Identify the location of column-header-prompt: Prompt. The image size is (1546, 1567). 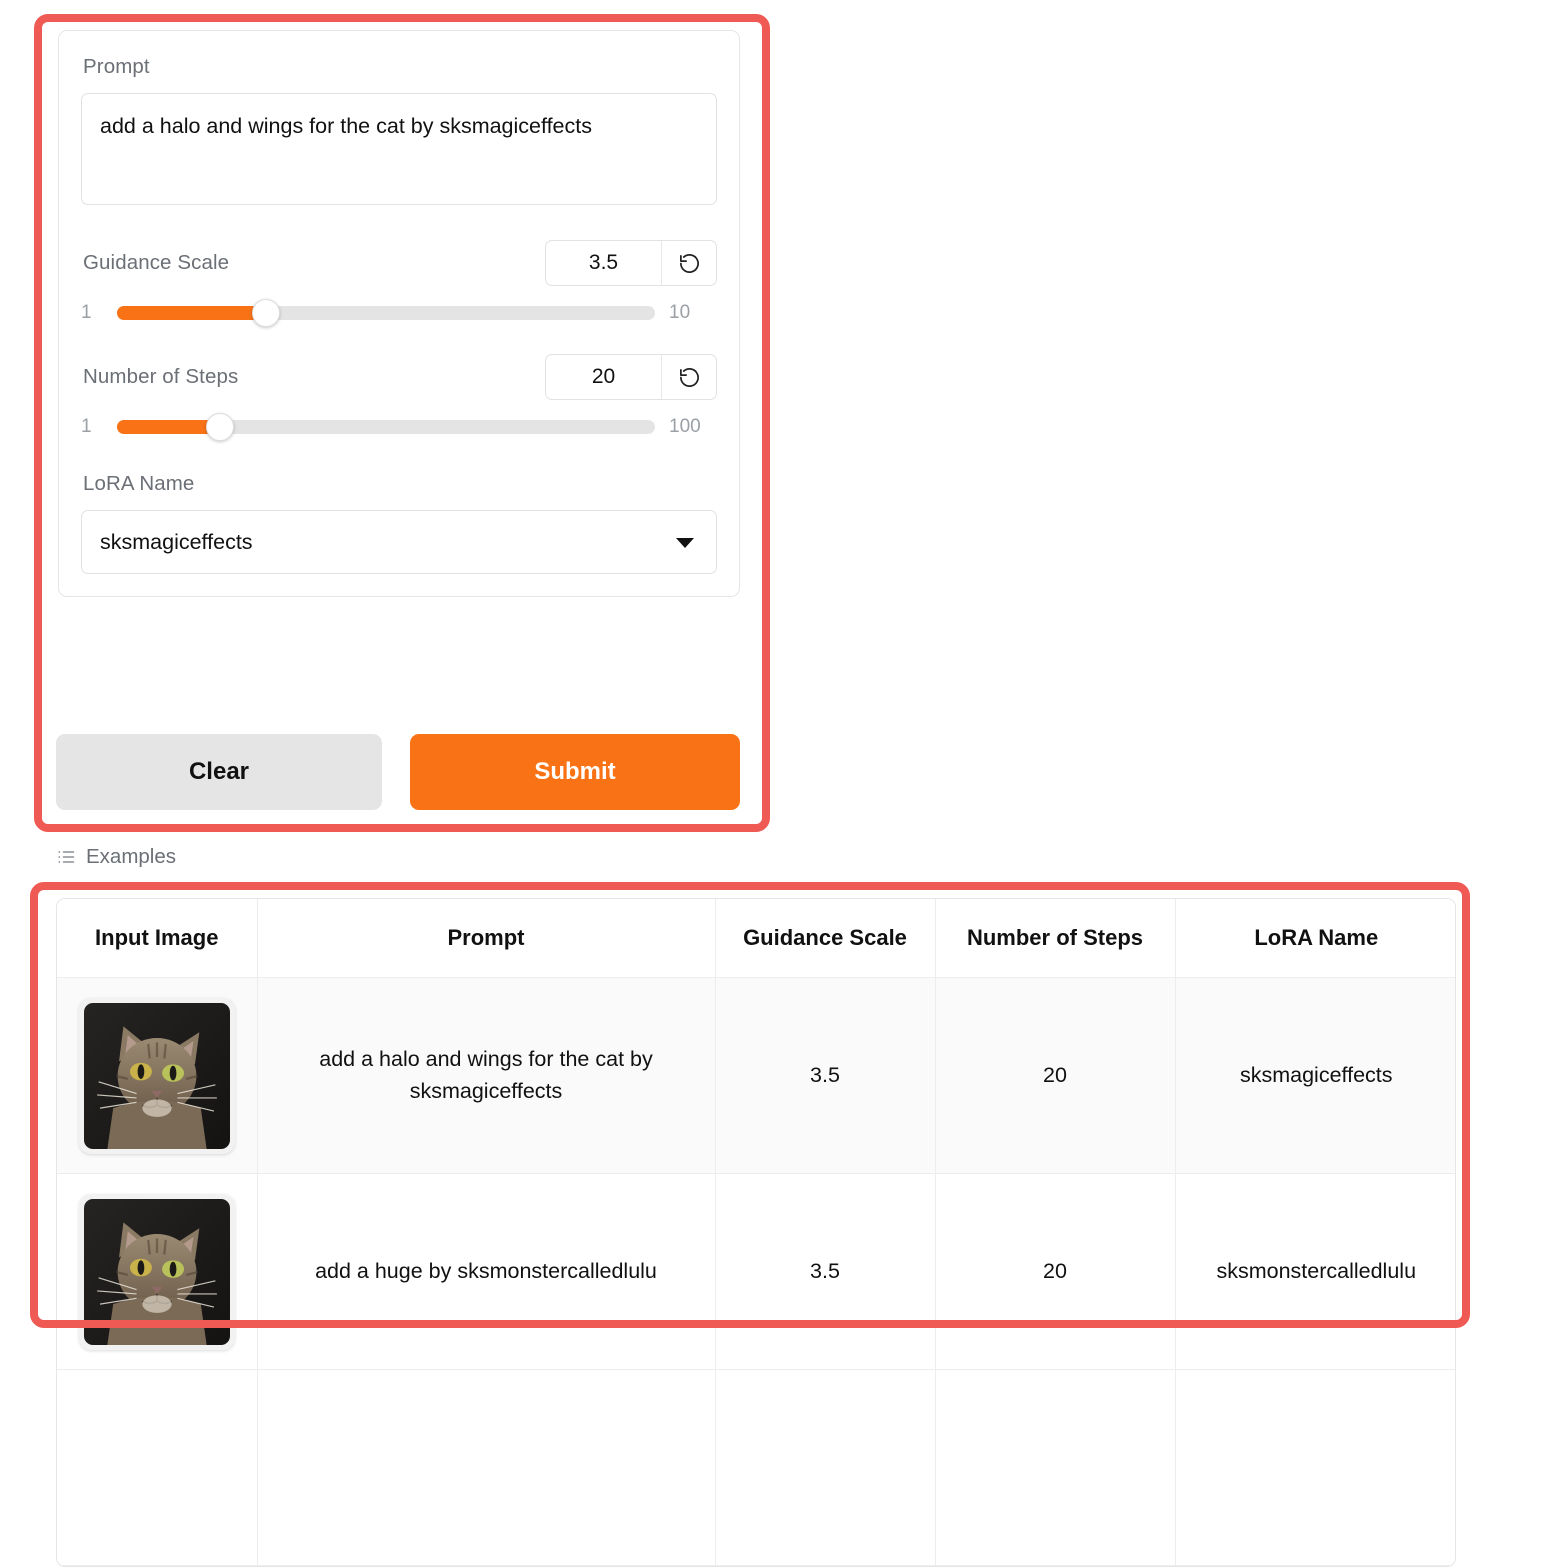
(486, 938).